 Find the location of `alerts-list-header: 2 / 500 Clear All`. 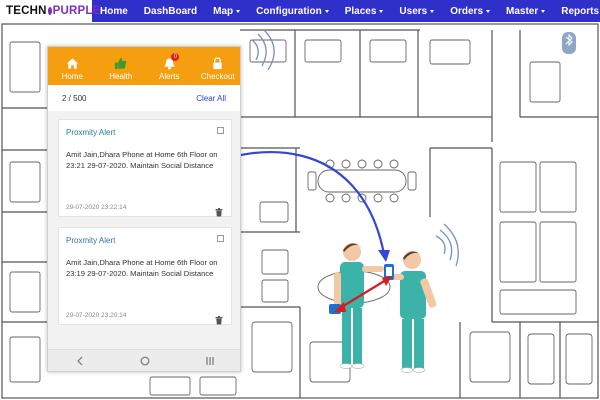

alerts-list-header: 2 / 500 Clear All is located at coordinates (144, 98).